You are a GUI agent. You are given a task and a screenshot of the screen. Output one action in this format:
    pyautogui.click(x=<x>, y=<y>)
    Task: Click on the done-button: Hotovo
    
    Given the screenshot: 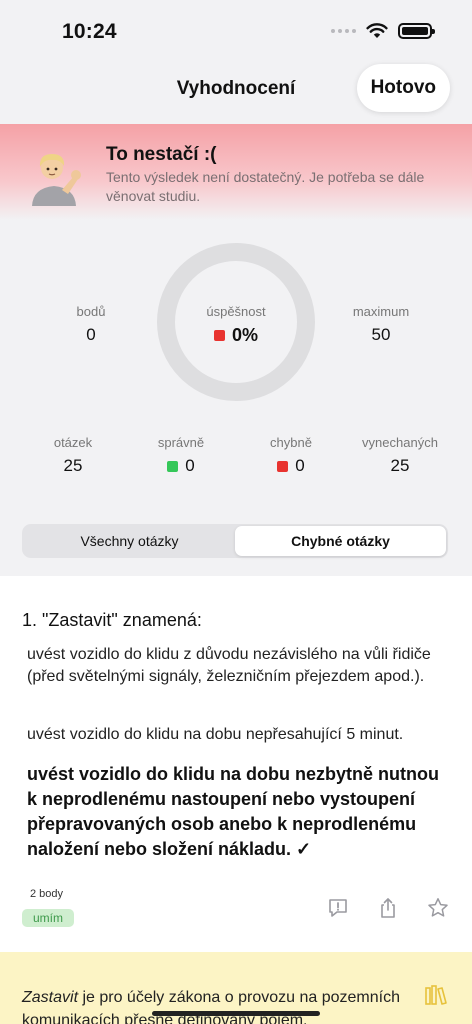 What is the action you would take?
    pyautogui.click(x=403, y=88)
    